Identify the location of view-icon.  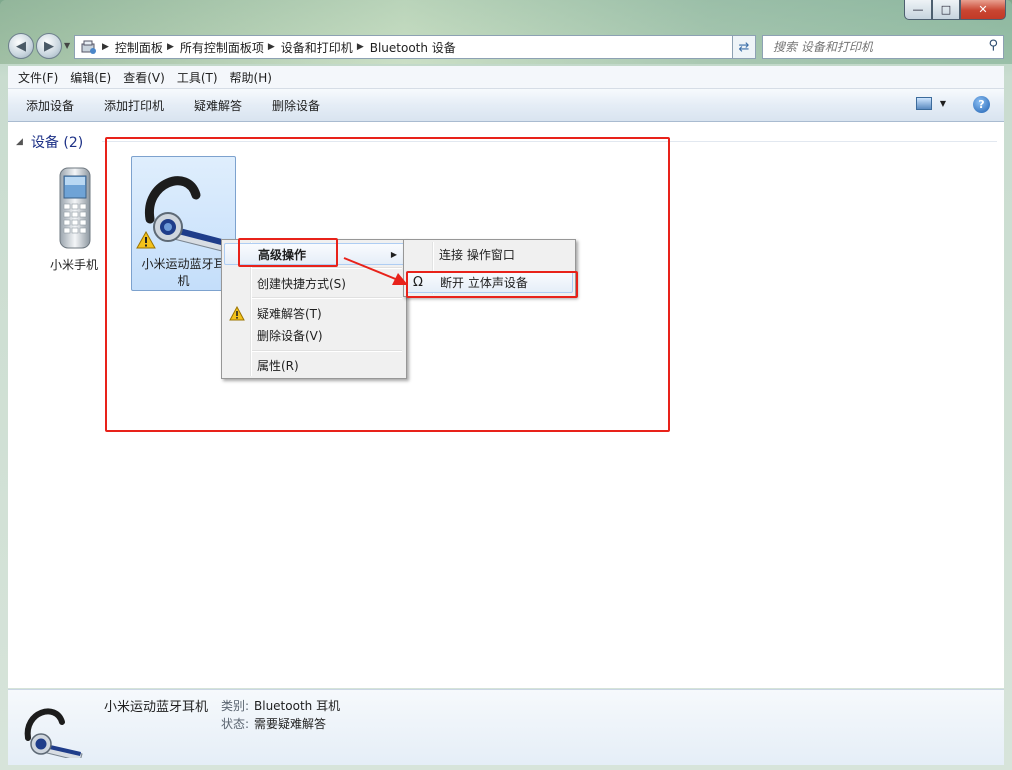
(923, 103).